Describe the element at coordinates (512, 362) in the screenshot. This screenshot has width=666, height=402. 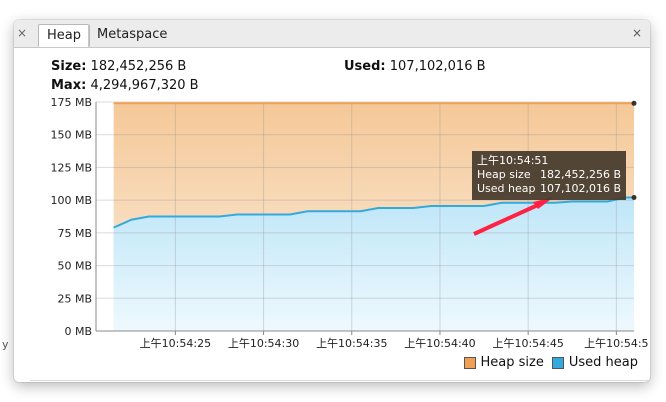
I see `legend-label-heap-size: Heap size` at that location.